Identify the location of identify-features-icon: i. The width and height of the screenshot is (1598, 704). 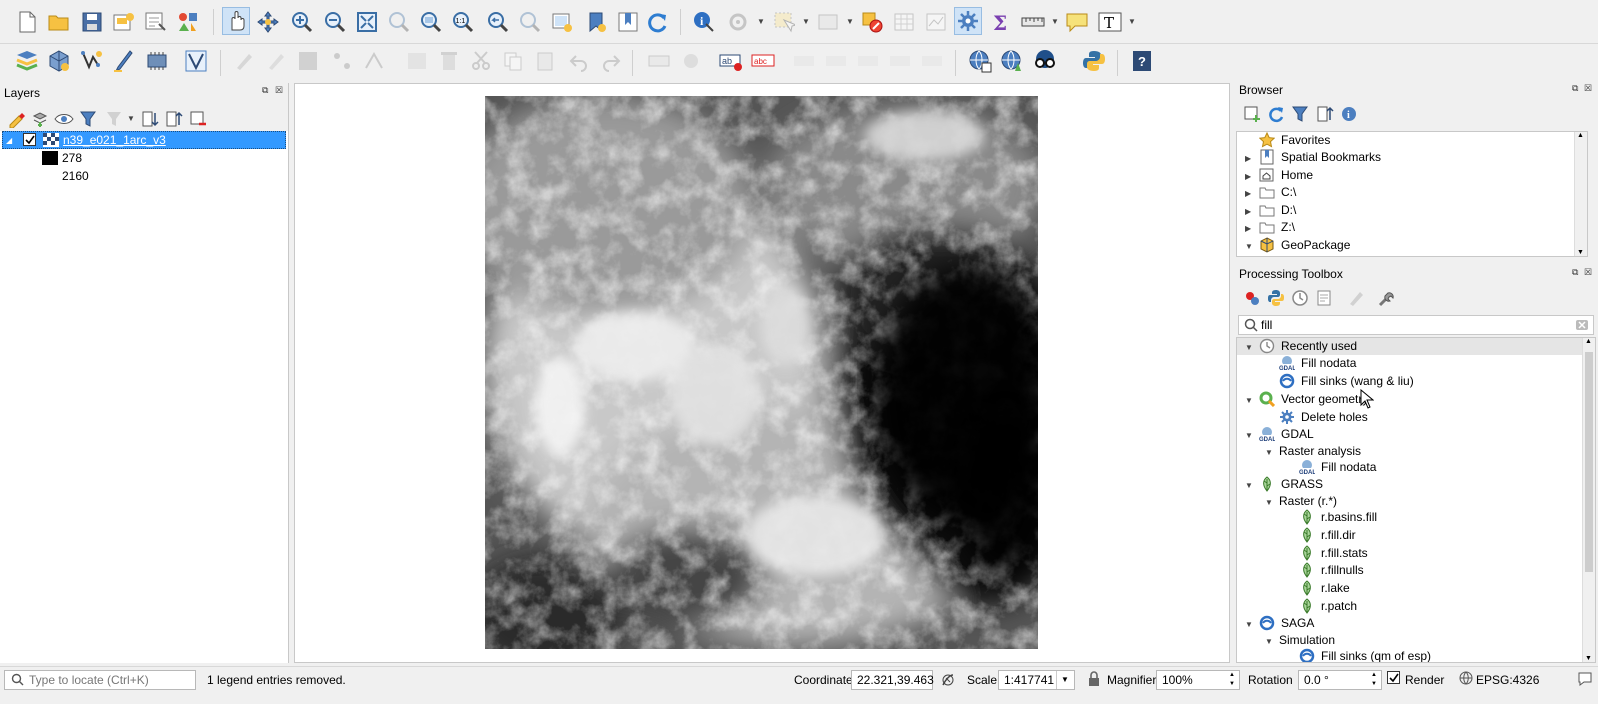
(704, 22).